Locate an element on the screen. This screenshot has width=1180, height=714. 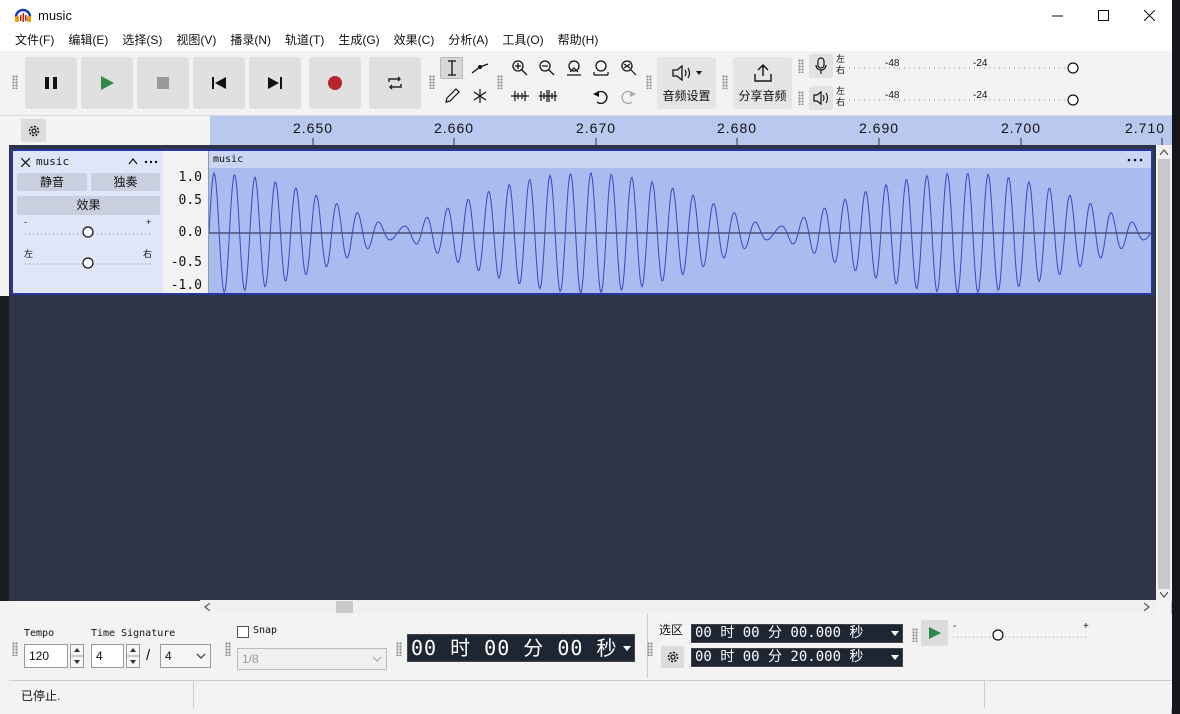
track-name: music is located at coordinates (52, 161).